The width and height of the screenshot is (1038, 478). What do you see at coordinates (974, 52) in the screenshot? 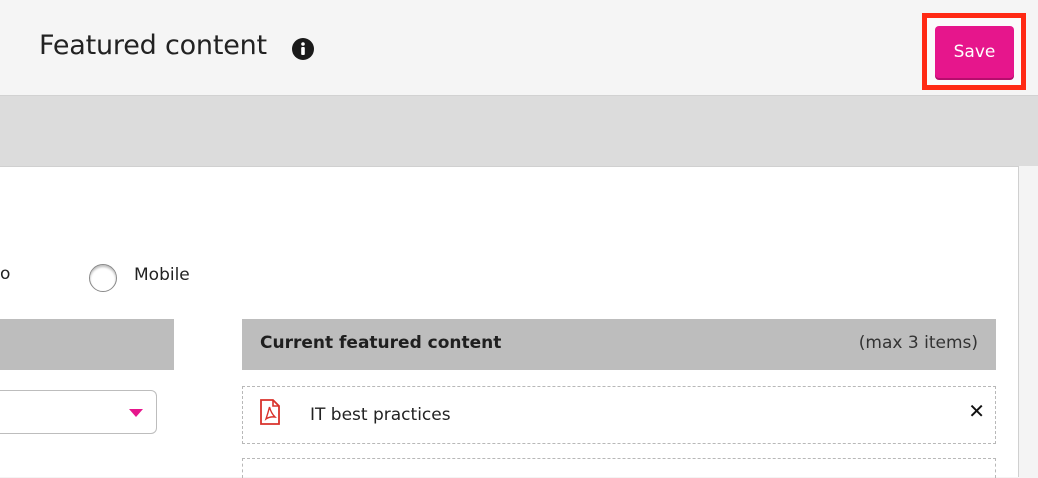
I see `save-button: Save` at bounding box center [974, 52].